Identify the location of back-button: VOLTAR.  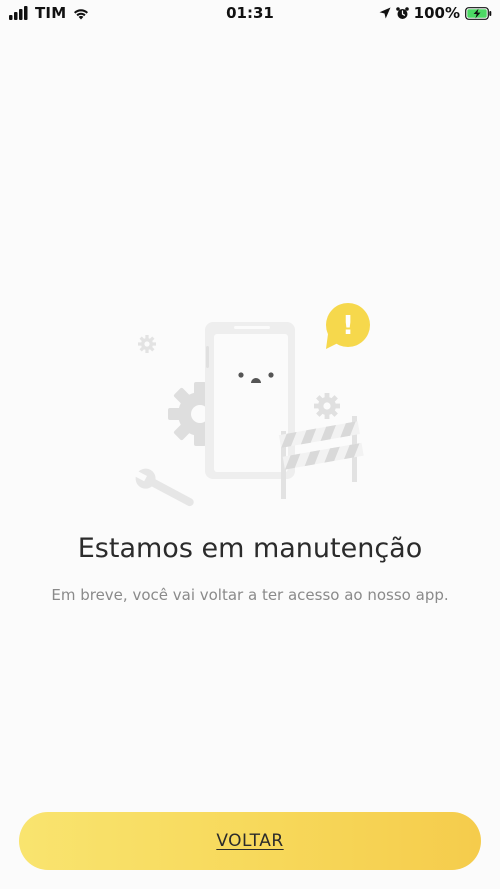
(250, 841).